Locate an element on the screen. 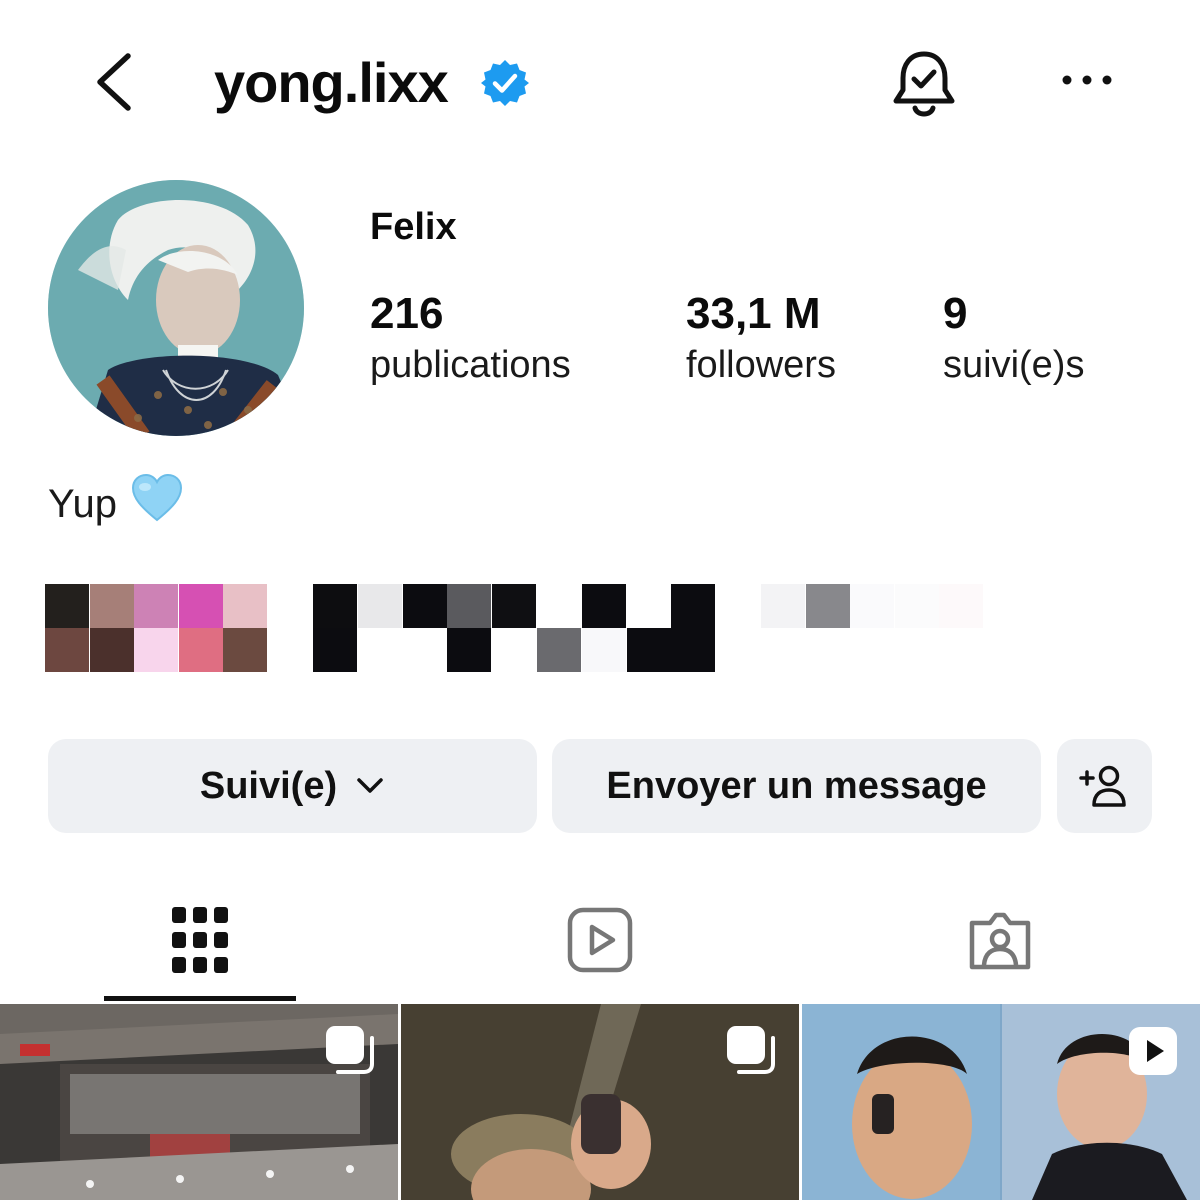 Image resolution: width=1200 pixels, height=1200 pixels. following-dropdown-button: Suivi(e) is located at coordinates (292, 786).